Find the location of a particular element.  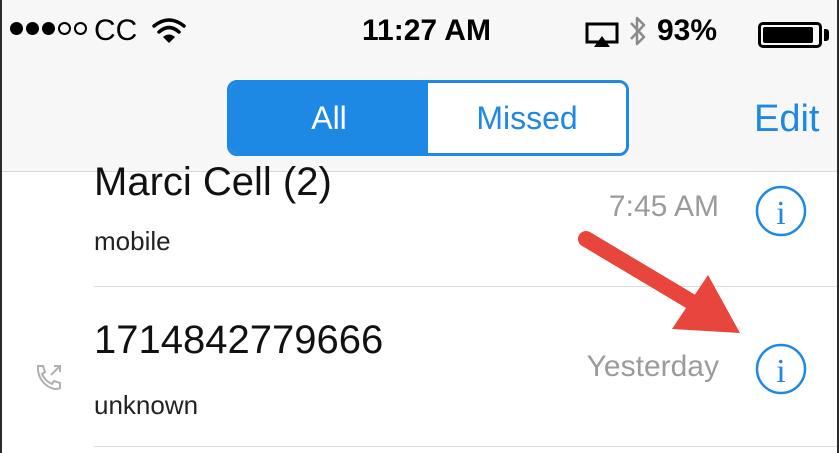

segment-all: All is located at coordinates (329, 118).